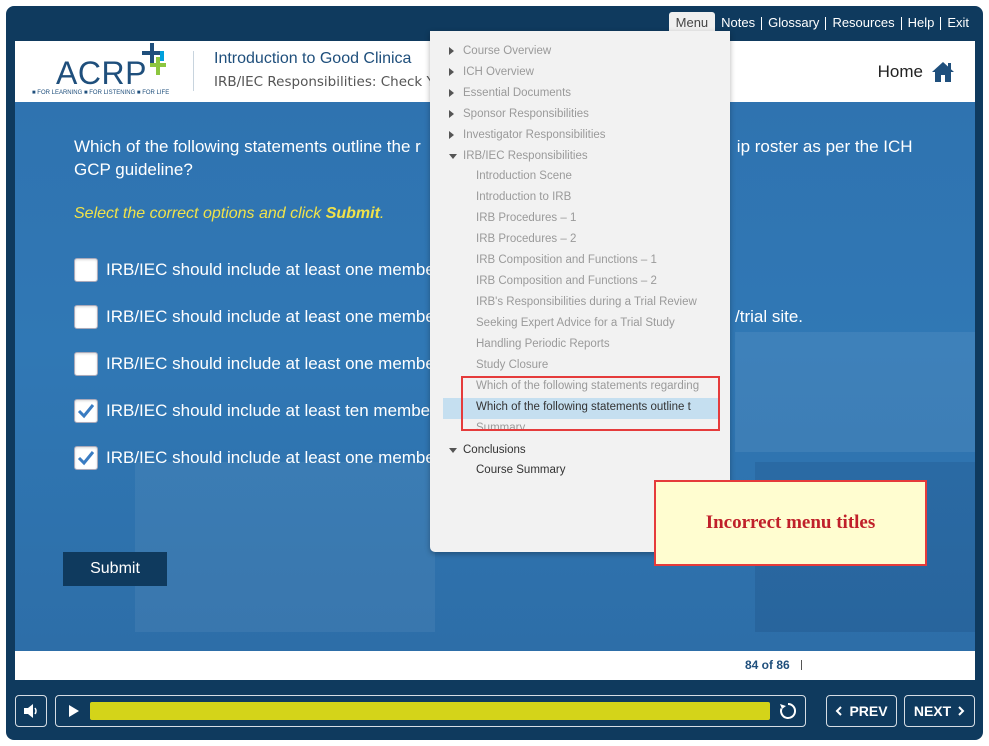 The height and width of the screenshot is (746, 989). What do you see at coordinates (769, 316) in the screenshot?
I see `option-label-tail: /trial site.` at bounding box center [769, 316].